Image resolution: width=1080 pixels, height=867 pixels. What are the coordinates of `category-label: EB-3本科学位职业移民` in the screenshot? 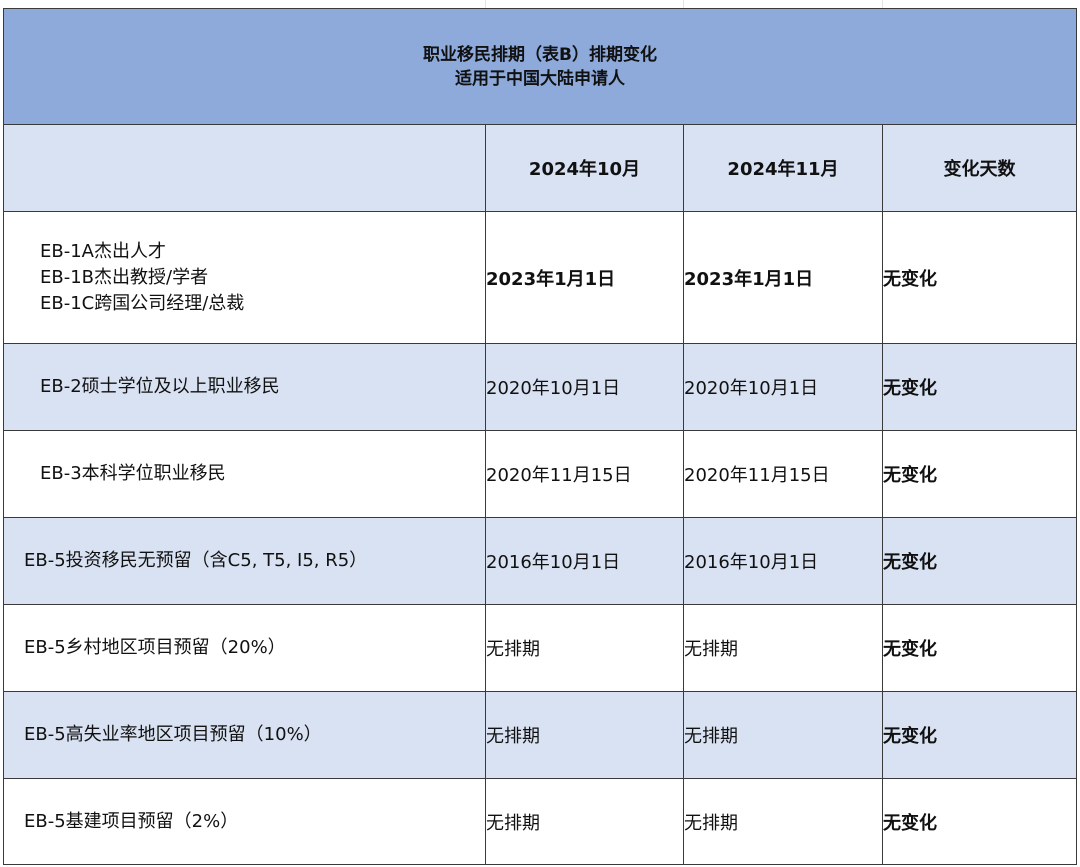 It's located at (133, 473).